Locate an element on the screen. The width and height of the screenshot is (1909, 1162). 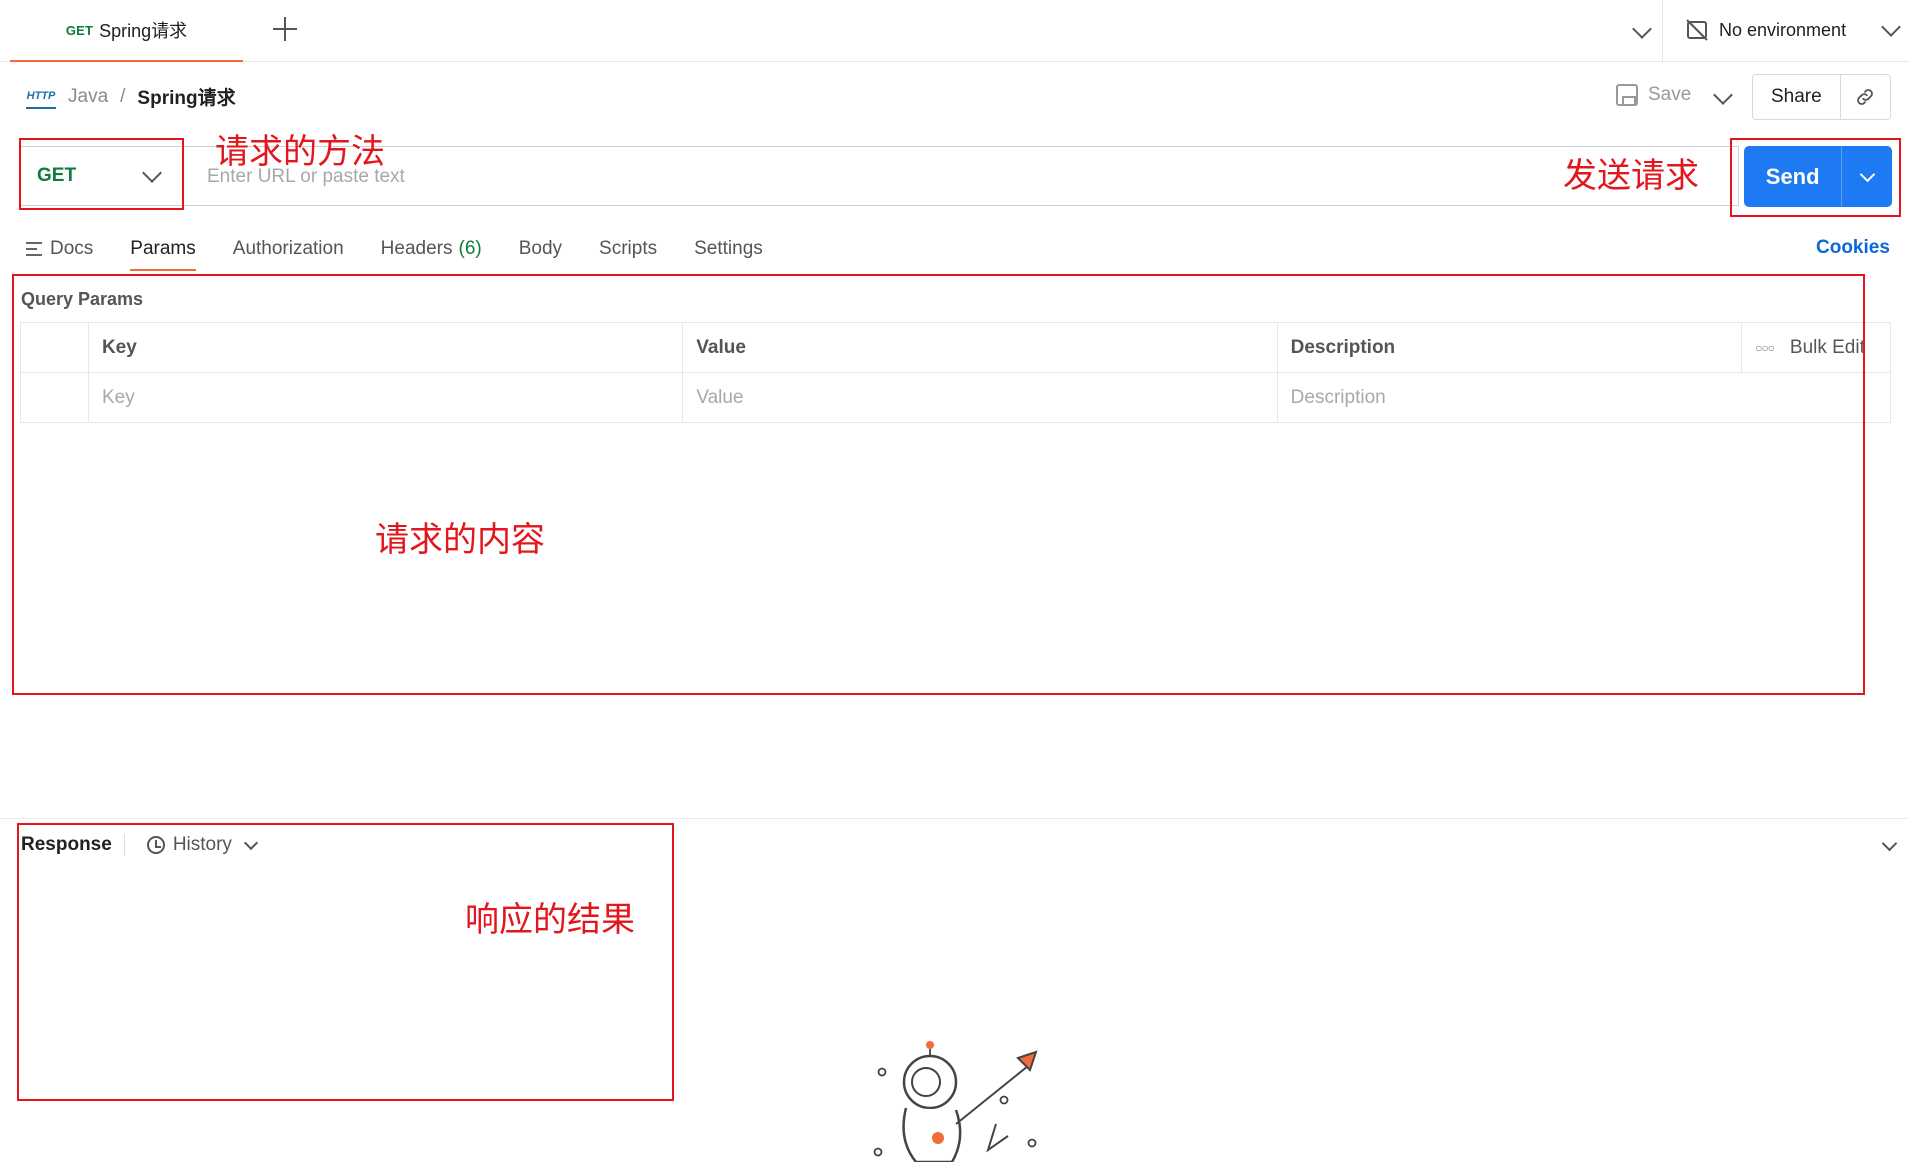
share-button: Share is located at coordinates (1797, 97).